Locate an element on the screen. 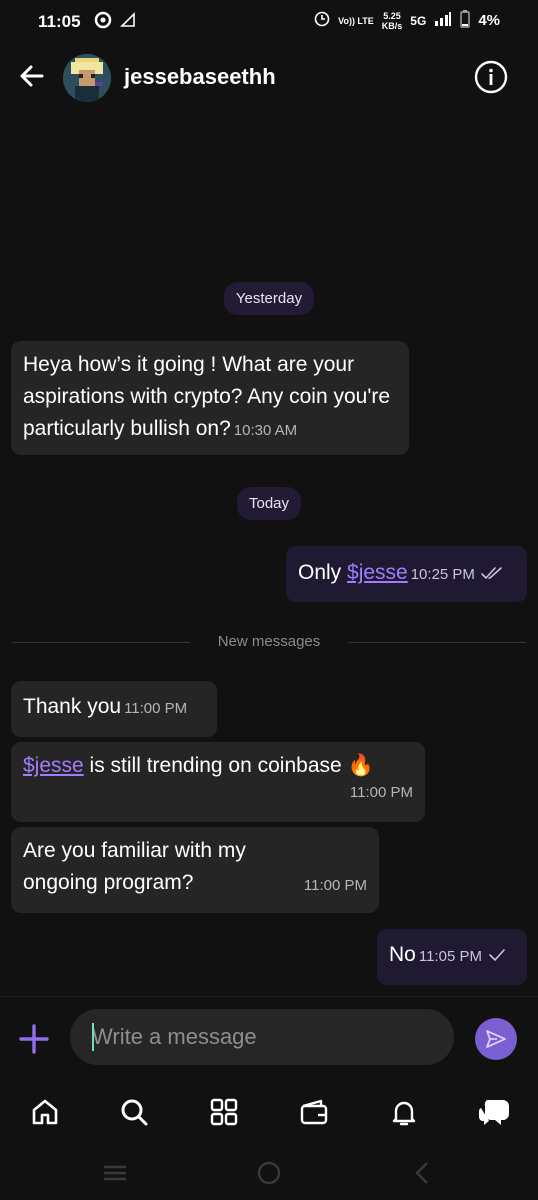  bell-icon is located at coordinates (404, 1113).